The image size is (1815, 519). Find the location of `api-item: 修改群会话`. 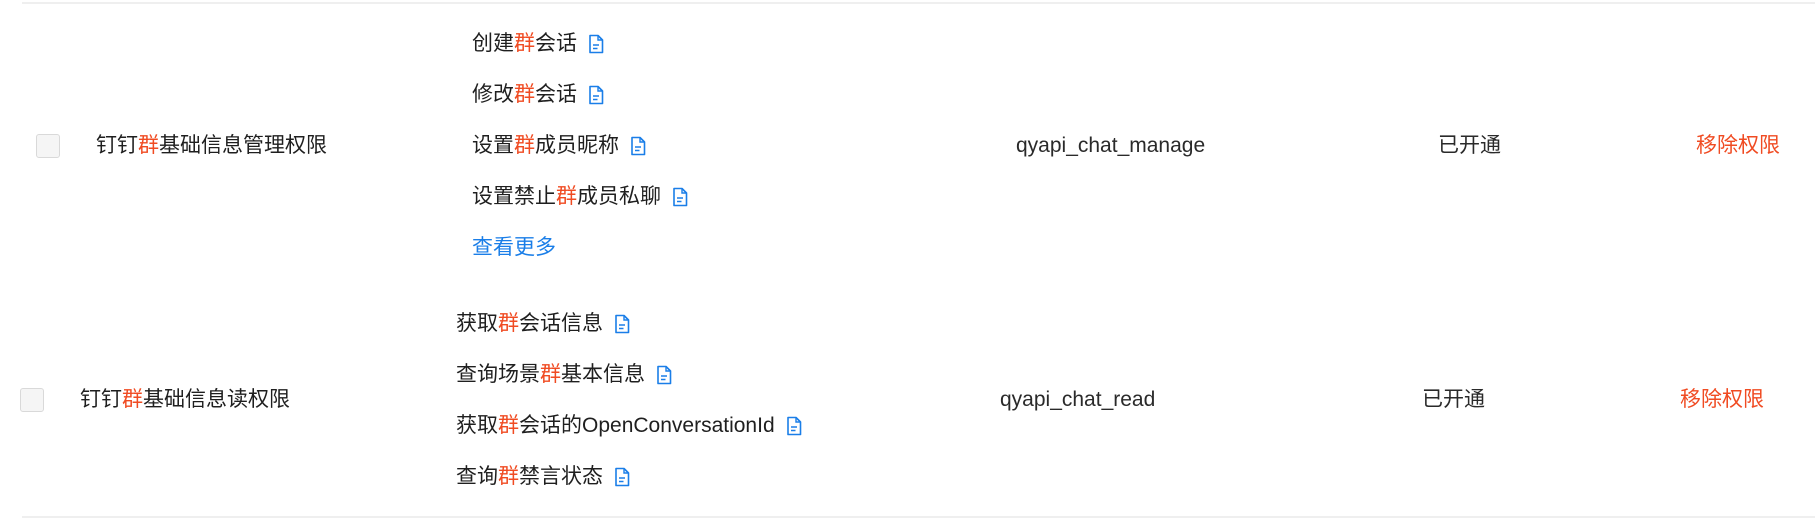

api-item: 修改群会话 is located at coordinates (538, 95).